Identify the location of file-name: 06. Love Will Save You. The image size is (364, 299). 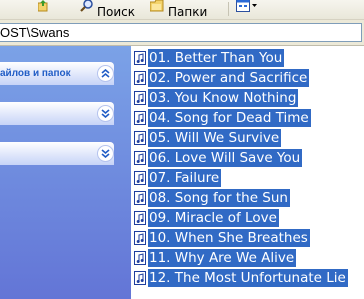
(225, 158).